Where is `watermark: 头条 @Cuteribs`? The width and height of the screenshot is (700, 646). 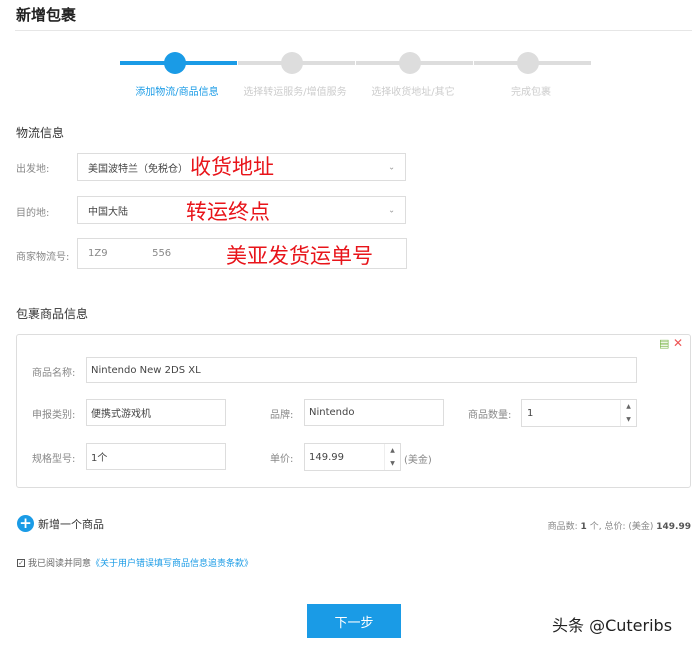
watermark: 头条 @Cuteribs is located at coordinates (612, 625).